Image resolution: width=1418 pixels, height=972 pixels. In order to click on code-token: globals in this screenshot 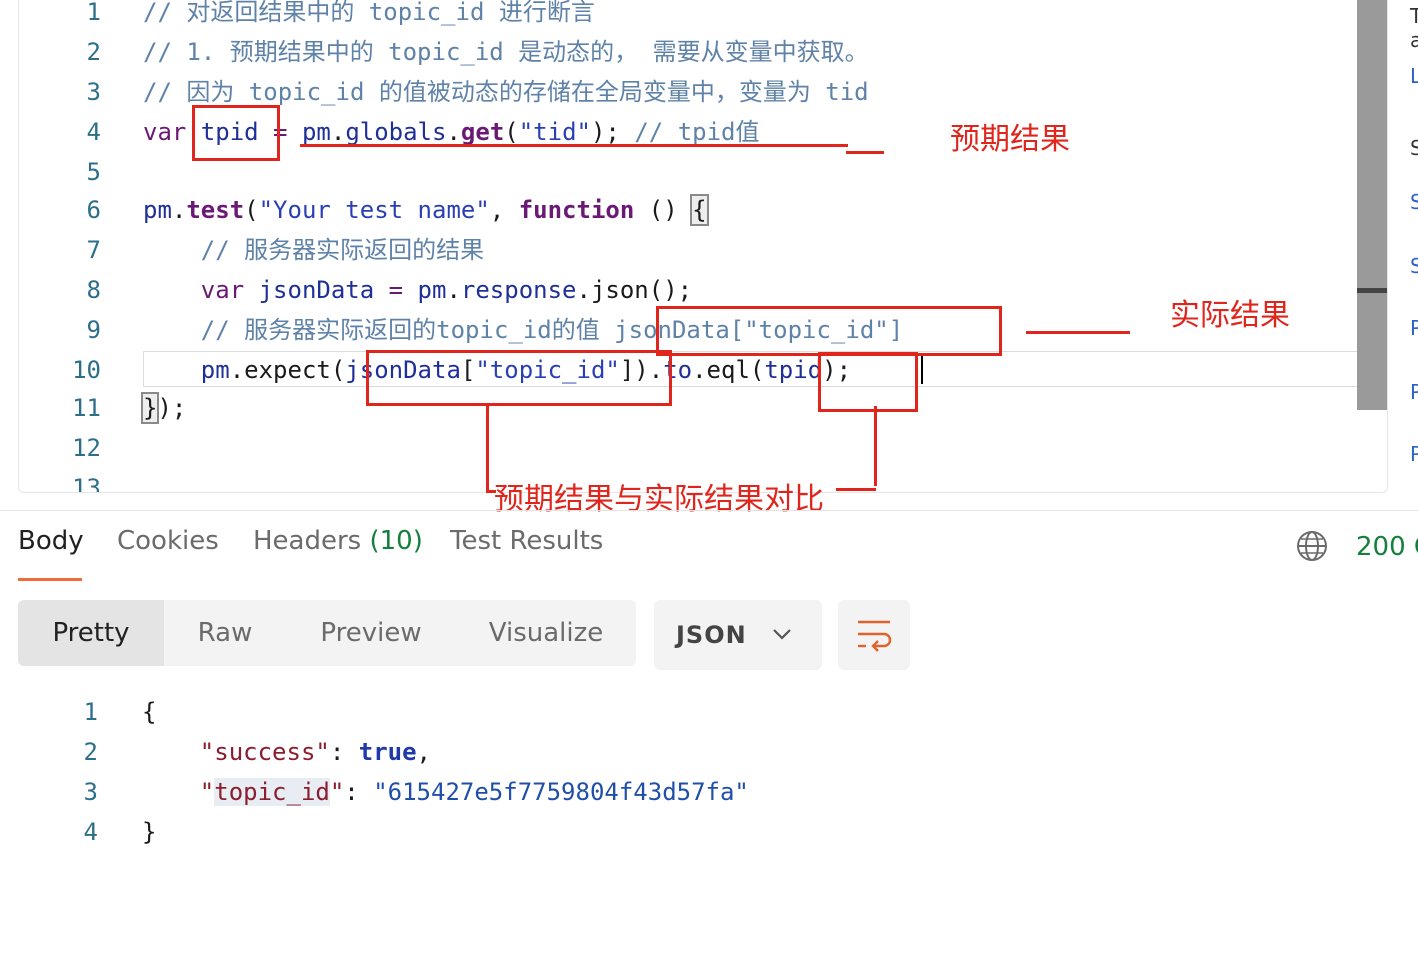, I will do `click(396, 132)`.